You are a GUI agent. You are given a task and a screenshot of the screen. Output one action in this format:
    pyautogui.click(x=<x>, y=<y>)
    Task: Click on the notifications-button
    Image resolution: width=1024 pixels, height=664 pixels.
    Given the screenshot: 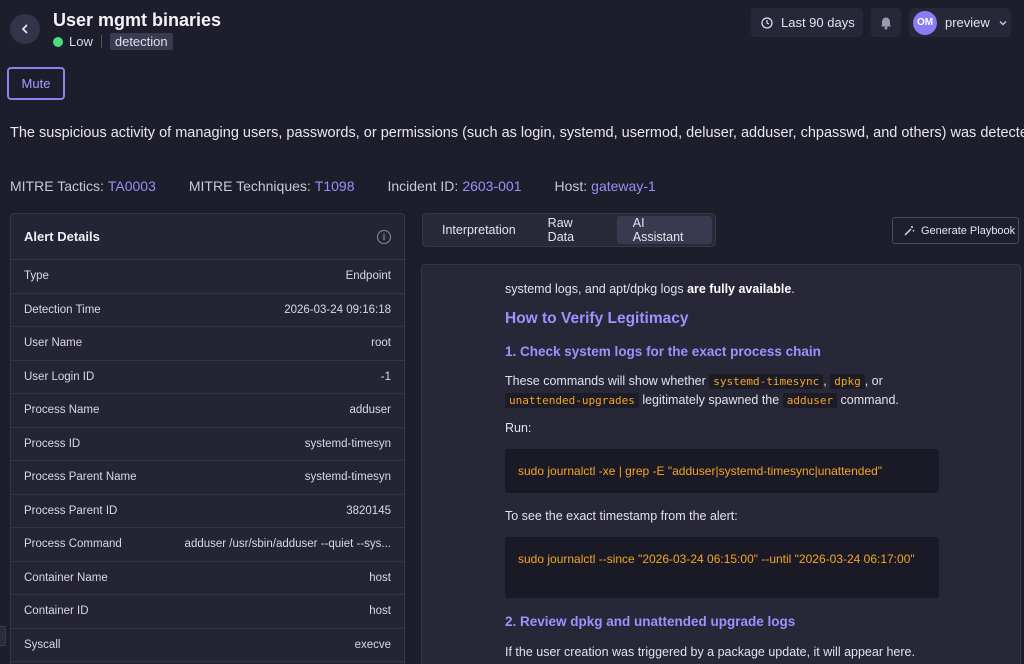 What is the action you would take?
    pyautogui.click(x=886, y=22)
    